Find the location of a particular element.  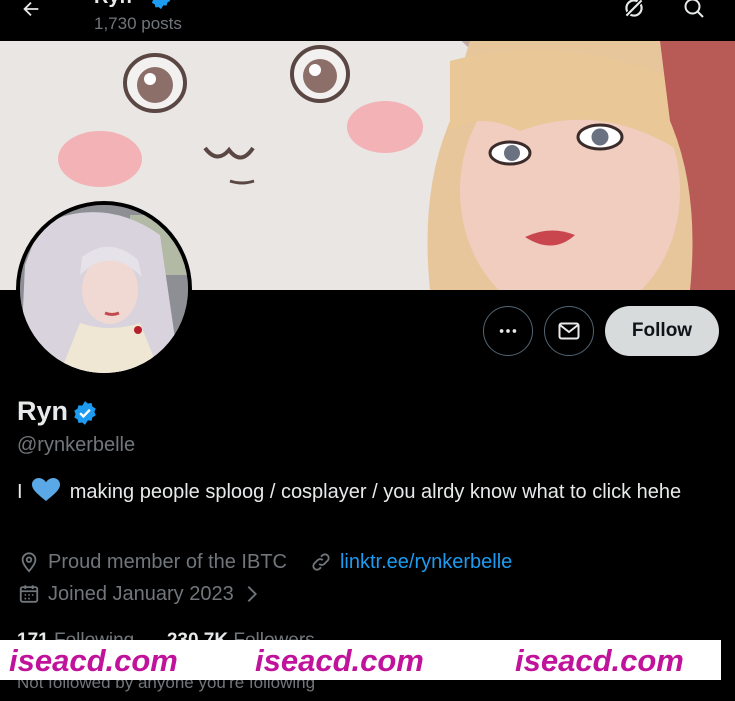

link-icon is located at coordinates (321, 562).